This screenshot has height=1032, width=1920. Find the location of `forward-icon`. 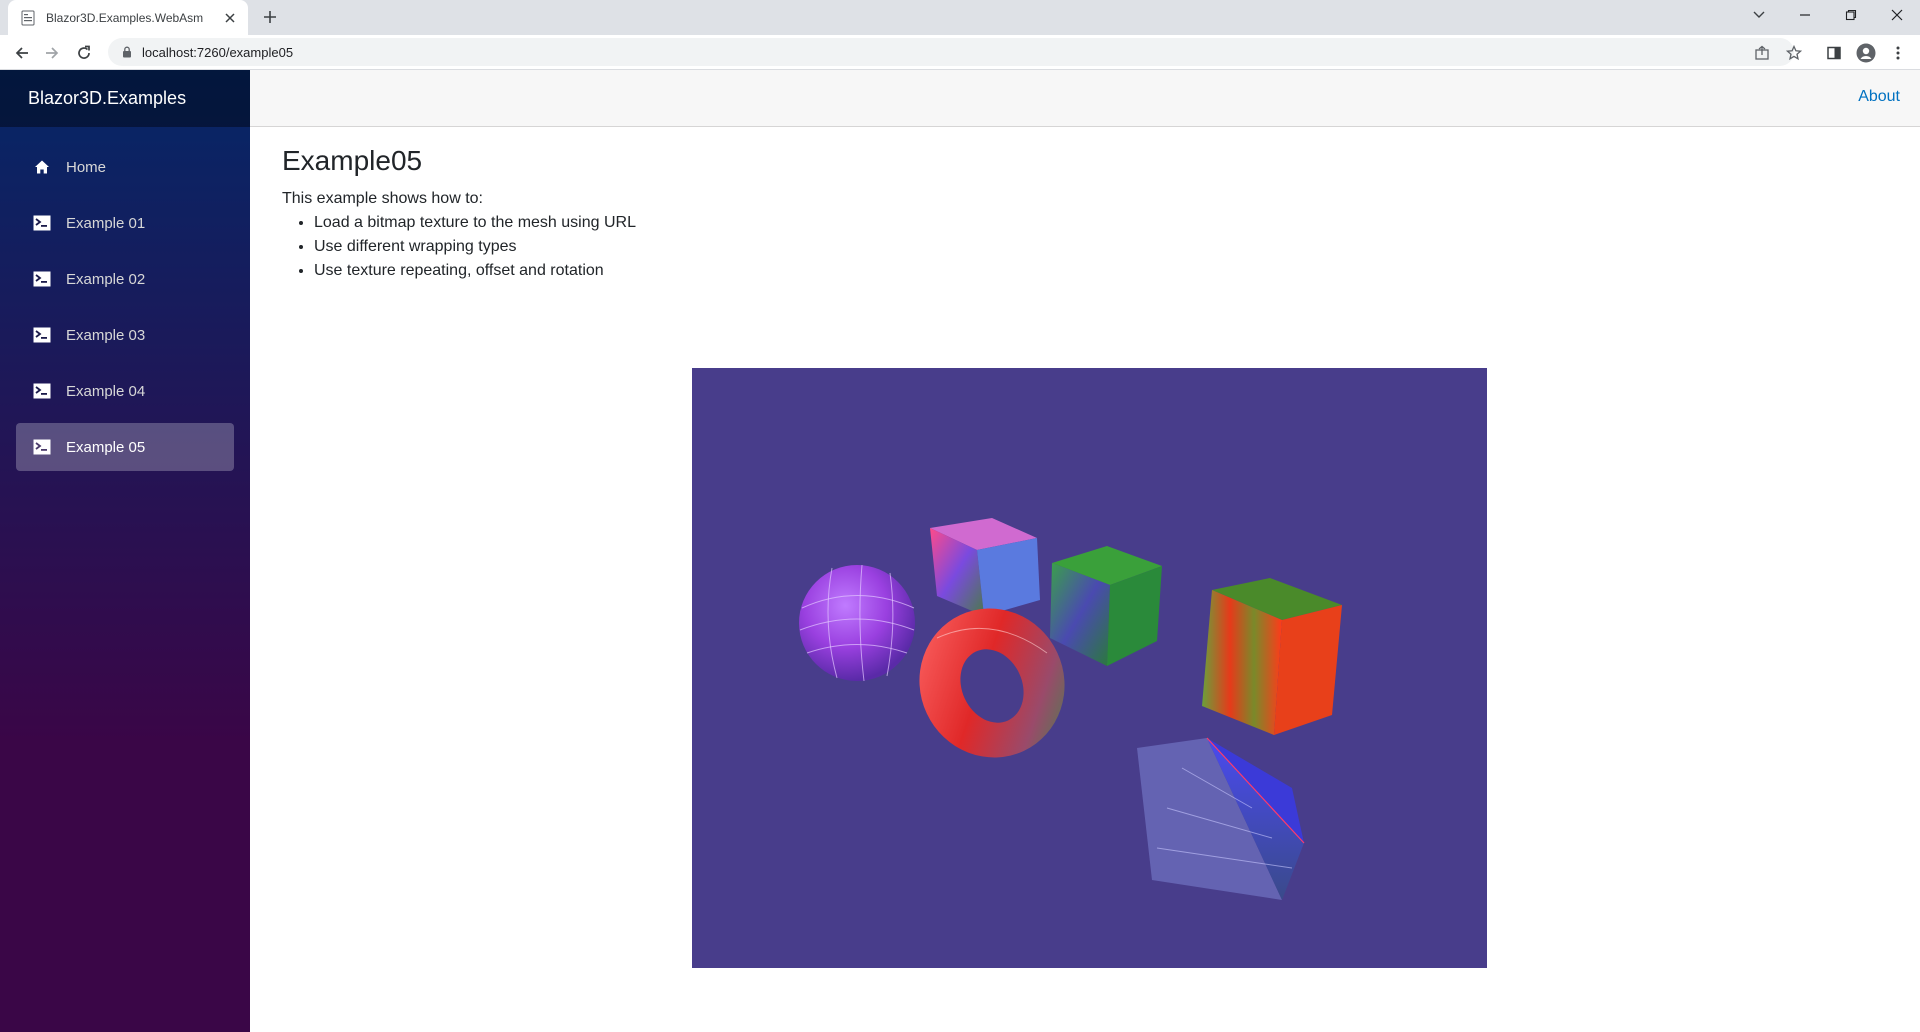

forward-icon is located at coordinates (52, 53).